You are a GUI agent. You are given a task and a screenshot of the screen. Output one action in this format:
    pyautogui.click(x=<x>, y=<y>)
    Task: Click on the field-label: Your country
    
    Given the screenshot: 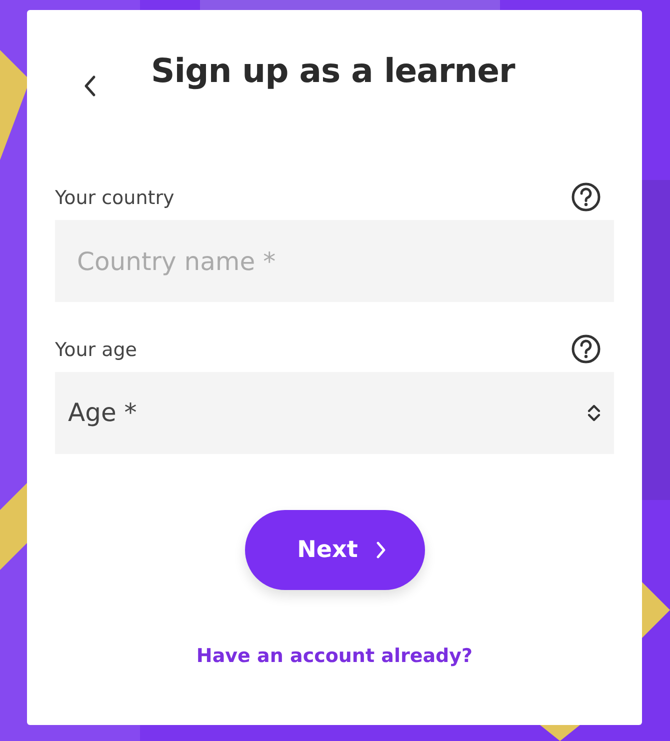 What is the action you would take?
    pyautogui.click(x=114, y=198)
    